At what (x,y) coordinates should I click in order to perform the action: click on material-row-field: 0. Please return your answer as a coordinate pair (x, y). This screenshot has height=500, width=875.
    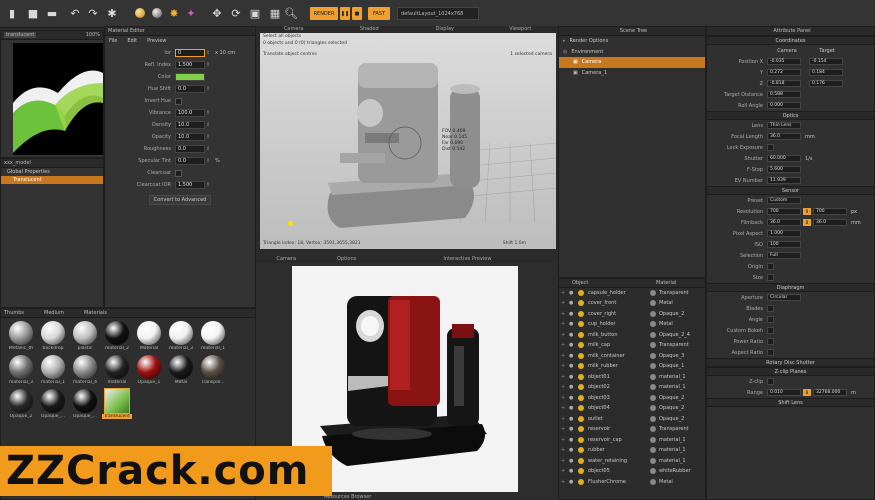
    Looking at the image, I should click on (190, 53).